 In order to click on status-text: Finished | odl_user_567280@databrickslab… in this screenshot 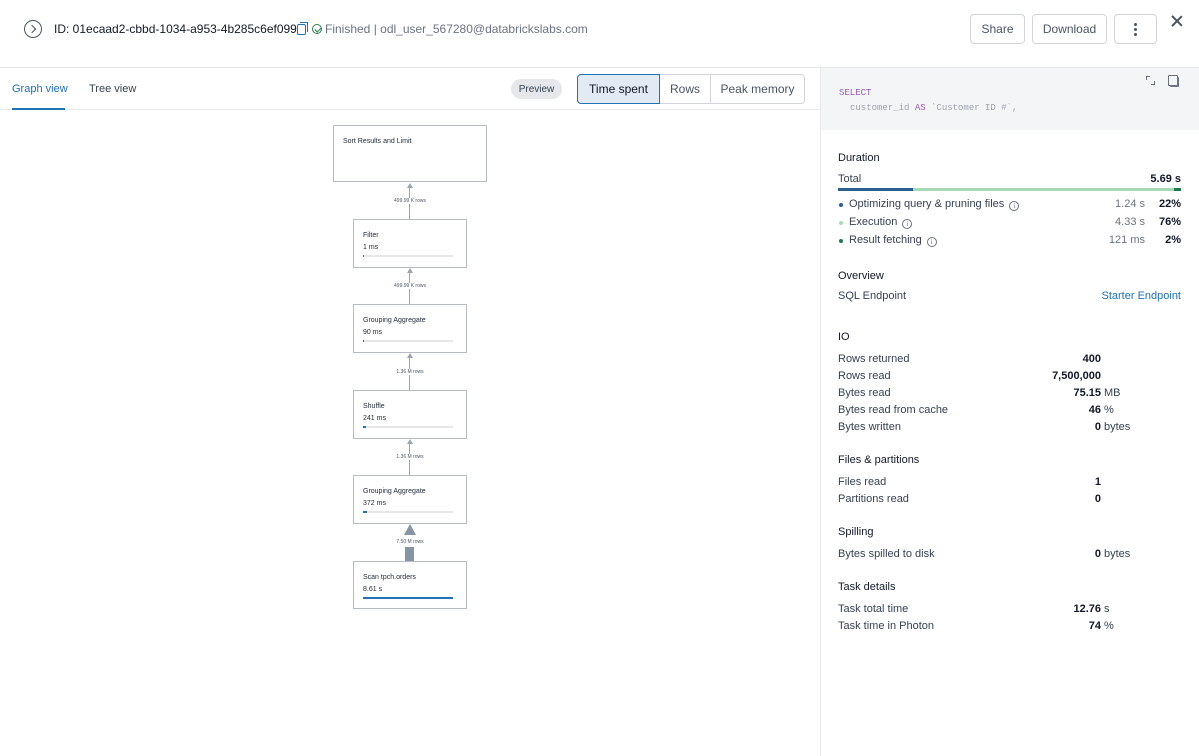, I will do `click(456, 29)`.